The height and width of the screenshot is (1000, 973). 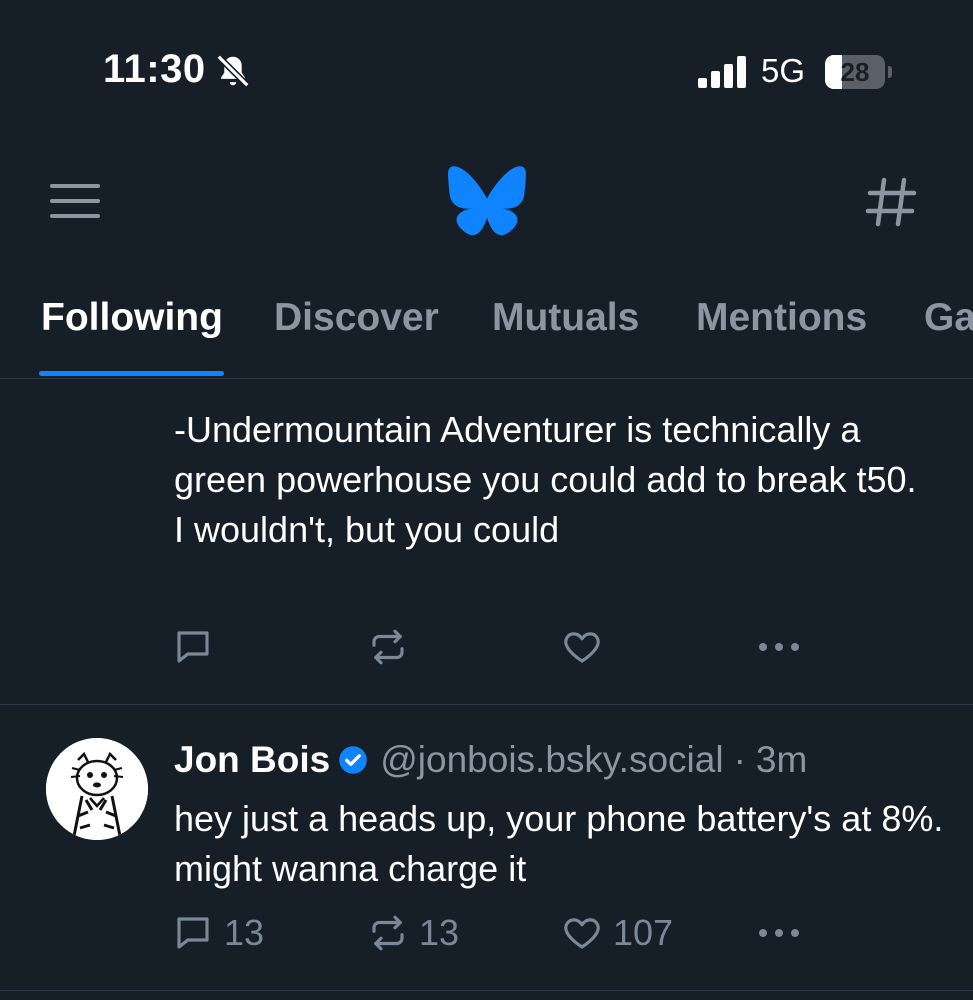 What do you see at coordinates (486, 70) in the screenshot?
I see `status-bar: 11:30 5G 28` at bounding box center [486, 70].